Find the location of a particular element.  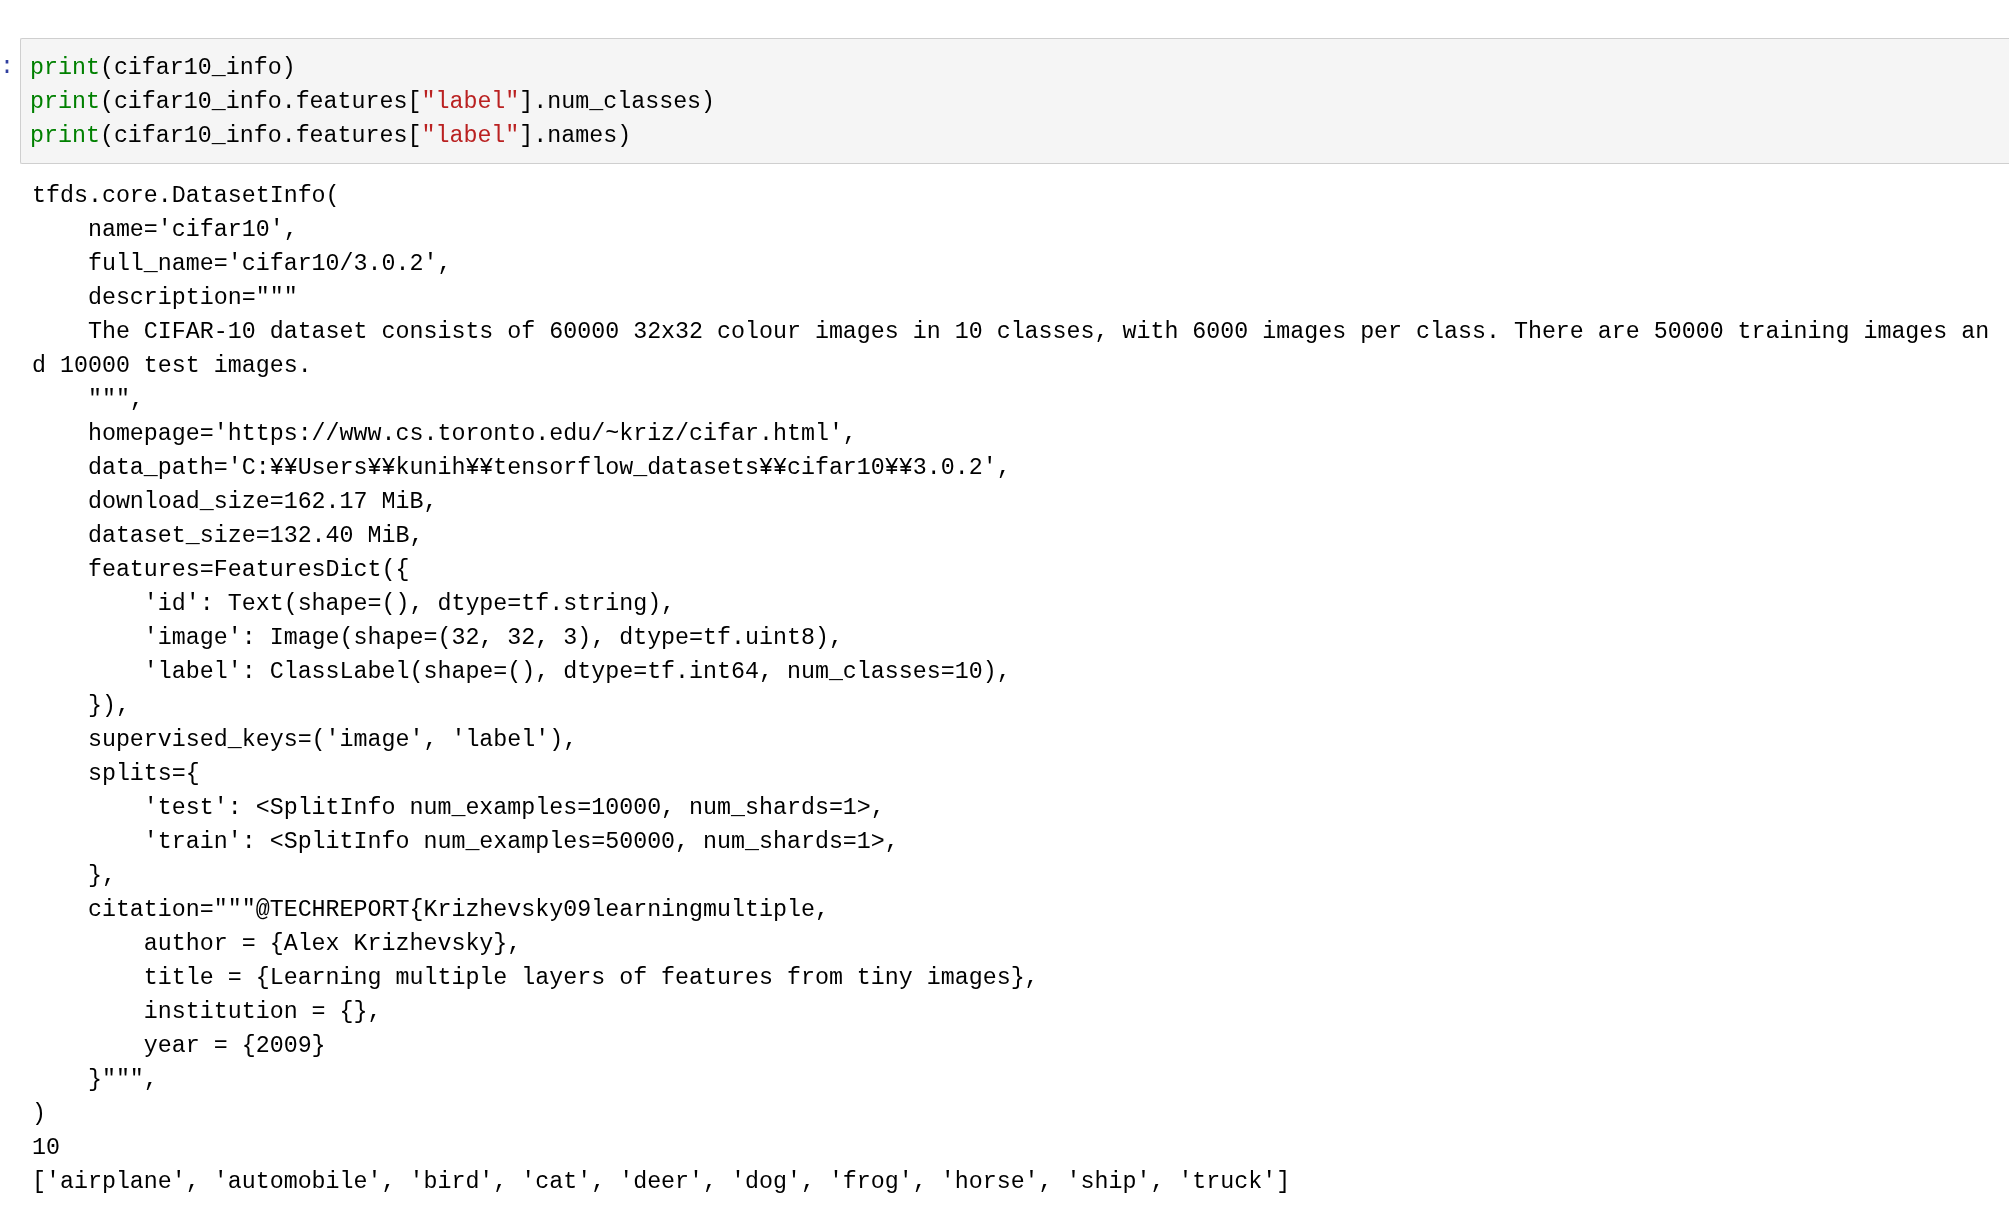

output-line: }""", is located at coordinates (122, 1080).